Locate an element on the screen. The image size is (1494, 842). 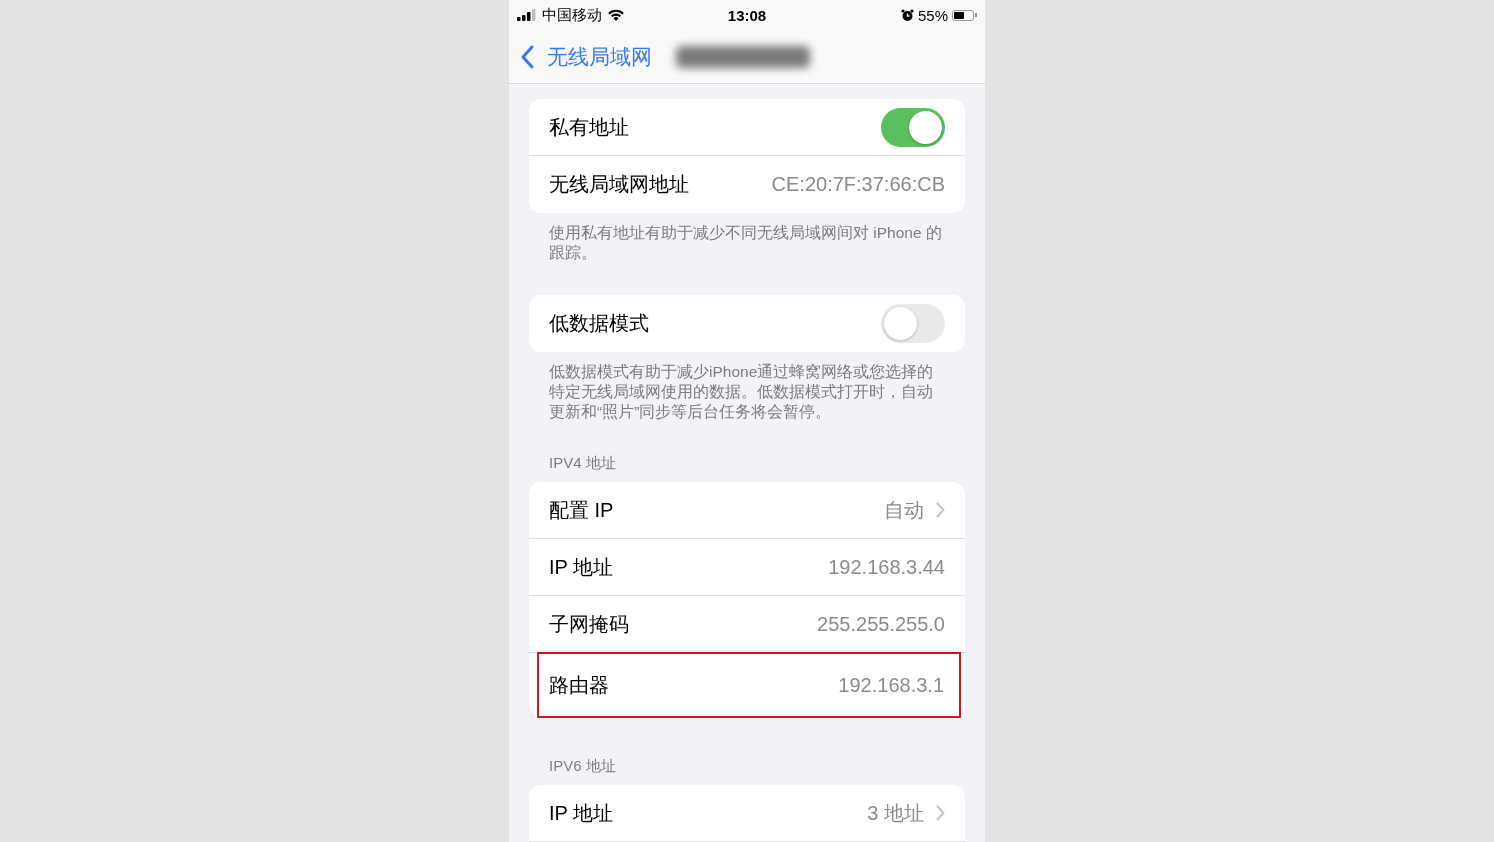
section-footer: 使用私有地址有助于减少不同无线局域网间对 iPhone 的跟踪。 is located at coordinates (747, 254).